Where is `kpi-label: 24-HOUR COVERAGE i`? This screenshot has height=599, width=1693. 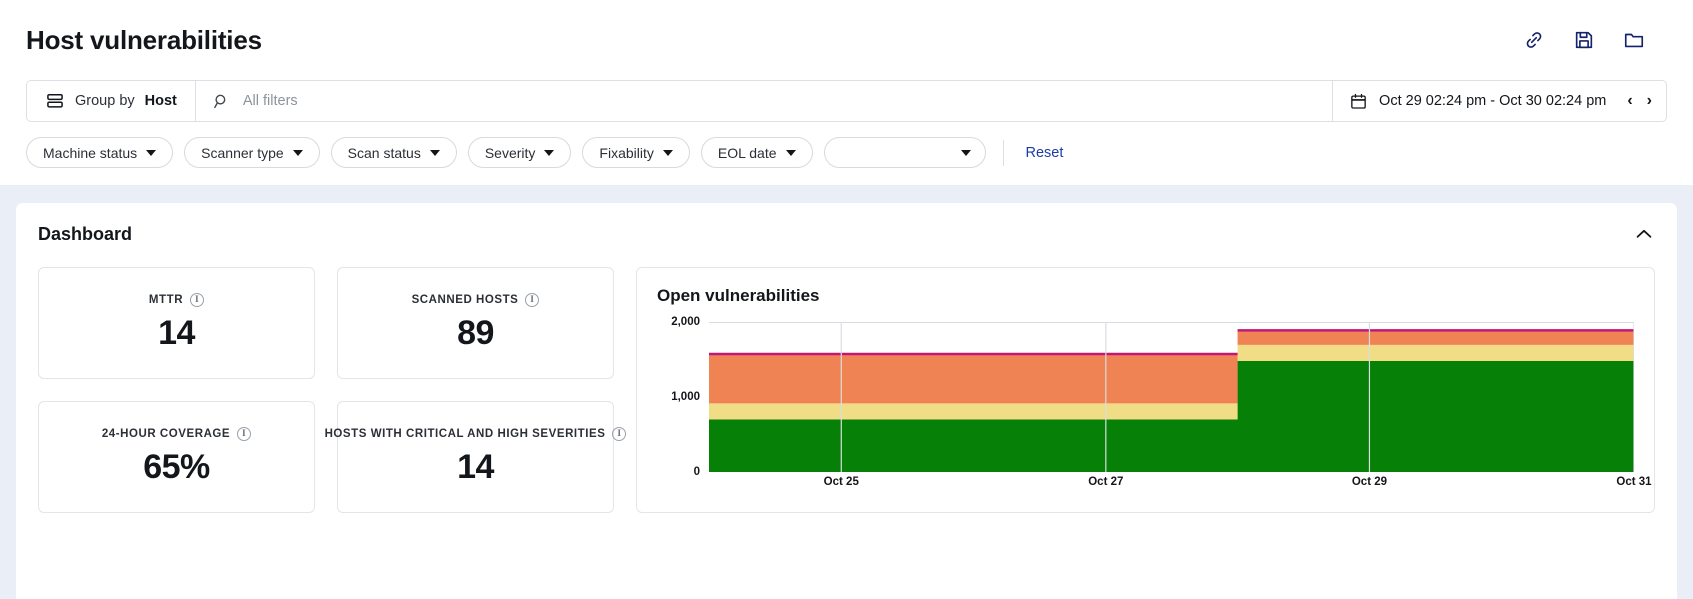
kpi-label: 24-HOUR COVERAGE i is located at coordinates (176, 434).